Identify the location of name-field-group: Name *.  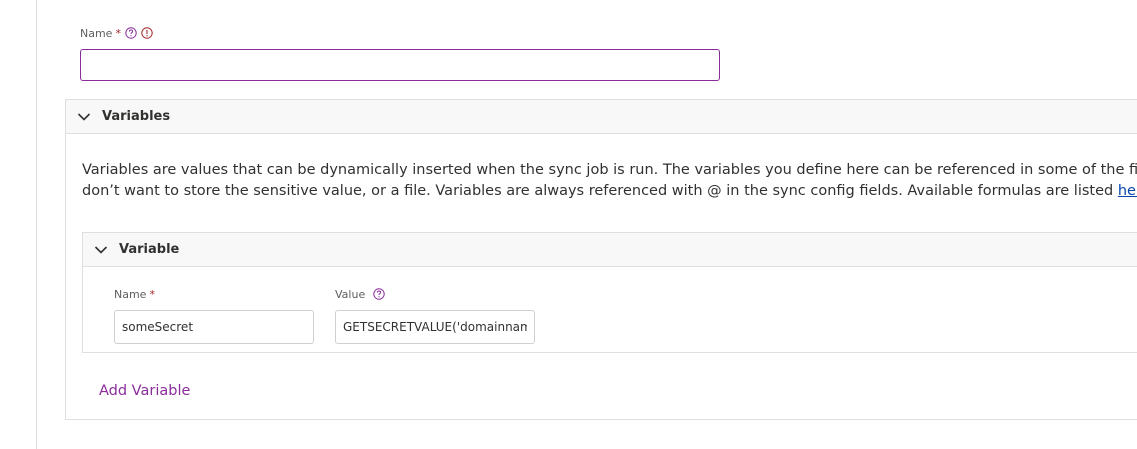
(116, 33).